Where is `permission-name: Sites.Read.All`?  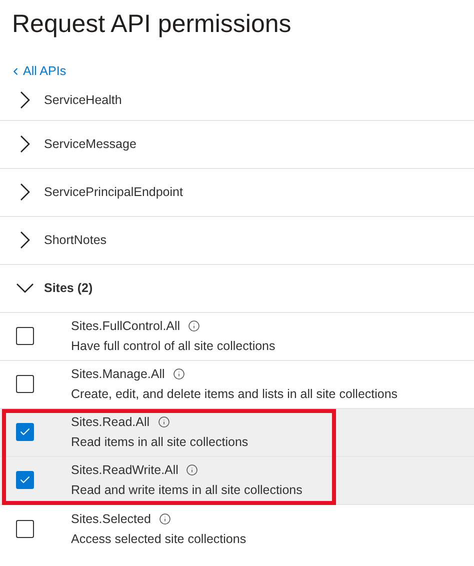
permission-name: Sites.Read.All is located at coordinates (110, 423).